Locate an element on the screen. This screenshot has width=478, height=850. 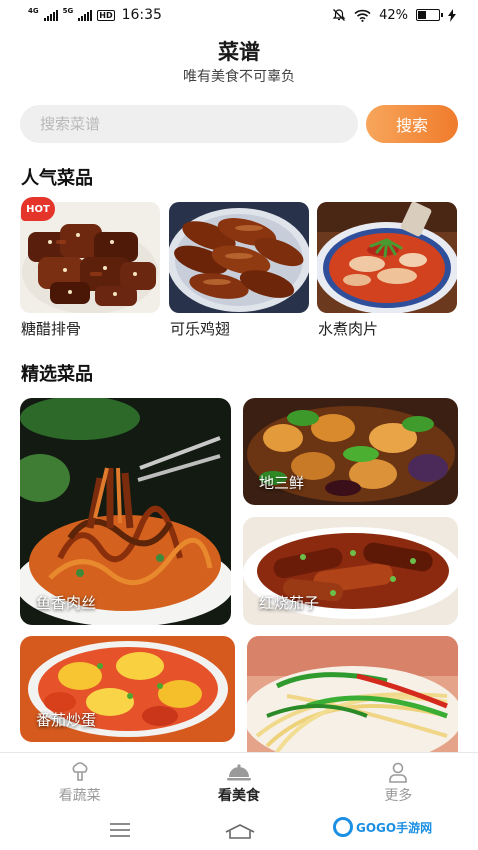
featured-card-disanxian: 地三鲜 is located at coordinates (350, 451).